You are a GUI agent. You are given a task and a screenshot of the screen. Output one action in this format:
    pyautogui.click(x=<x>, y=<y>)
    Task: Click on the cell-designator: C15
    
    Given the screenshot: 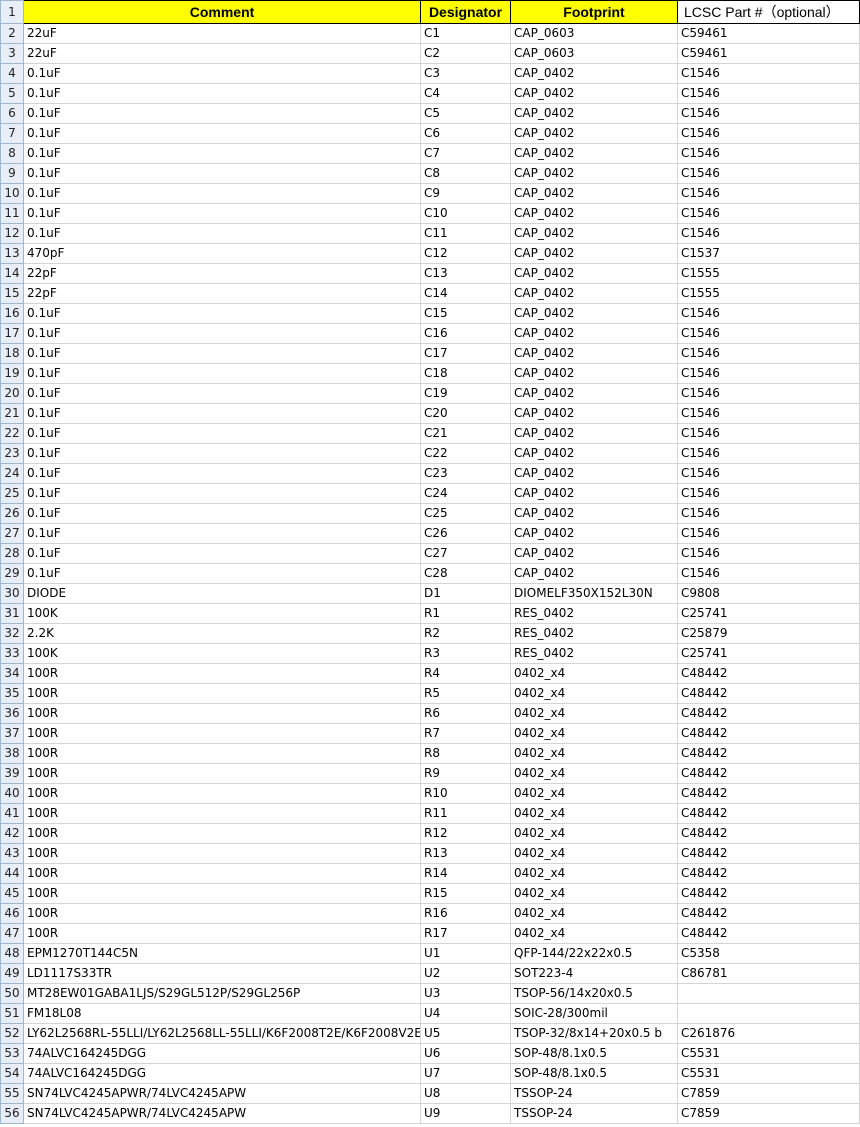 What is the action you would take?
    pyautogui.click(x=465, y=313)
    